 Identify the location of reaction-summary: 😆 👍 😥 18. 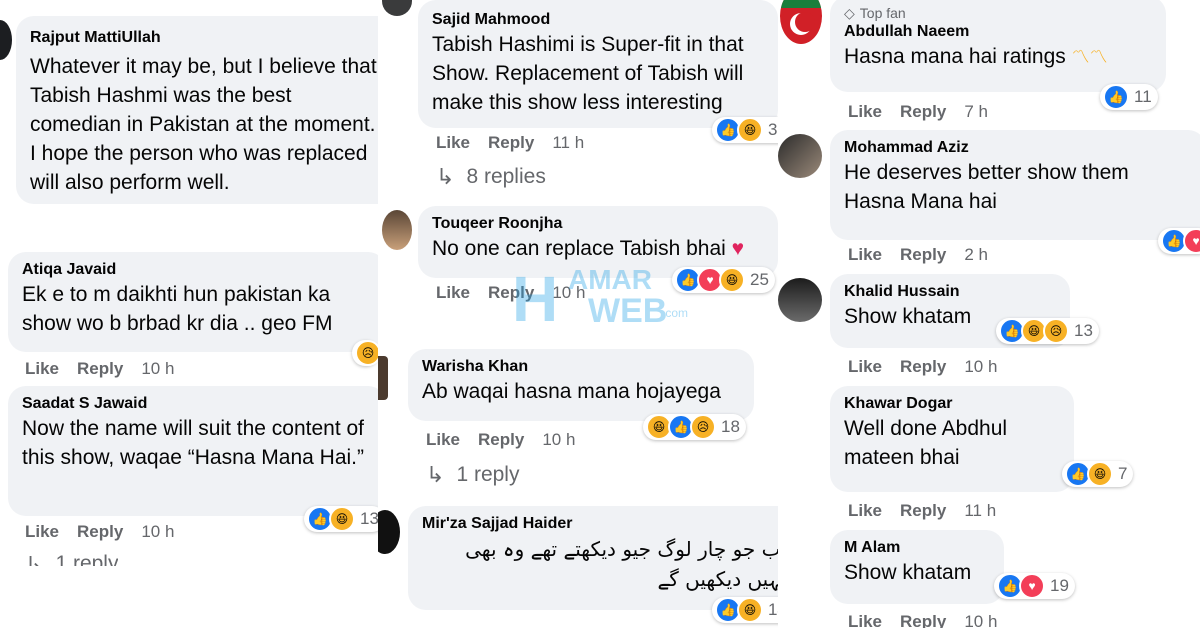
(694, 427).